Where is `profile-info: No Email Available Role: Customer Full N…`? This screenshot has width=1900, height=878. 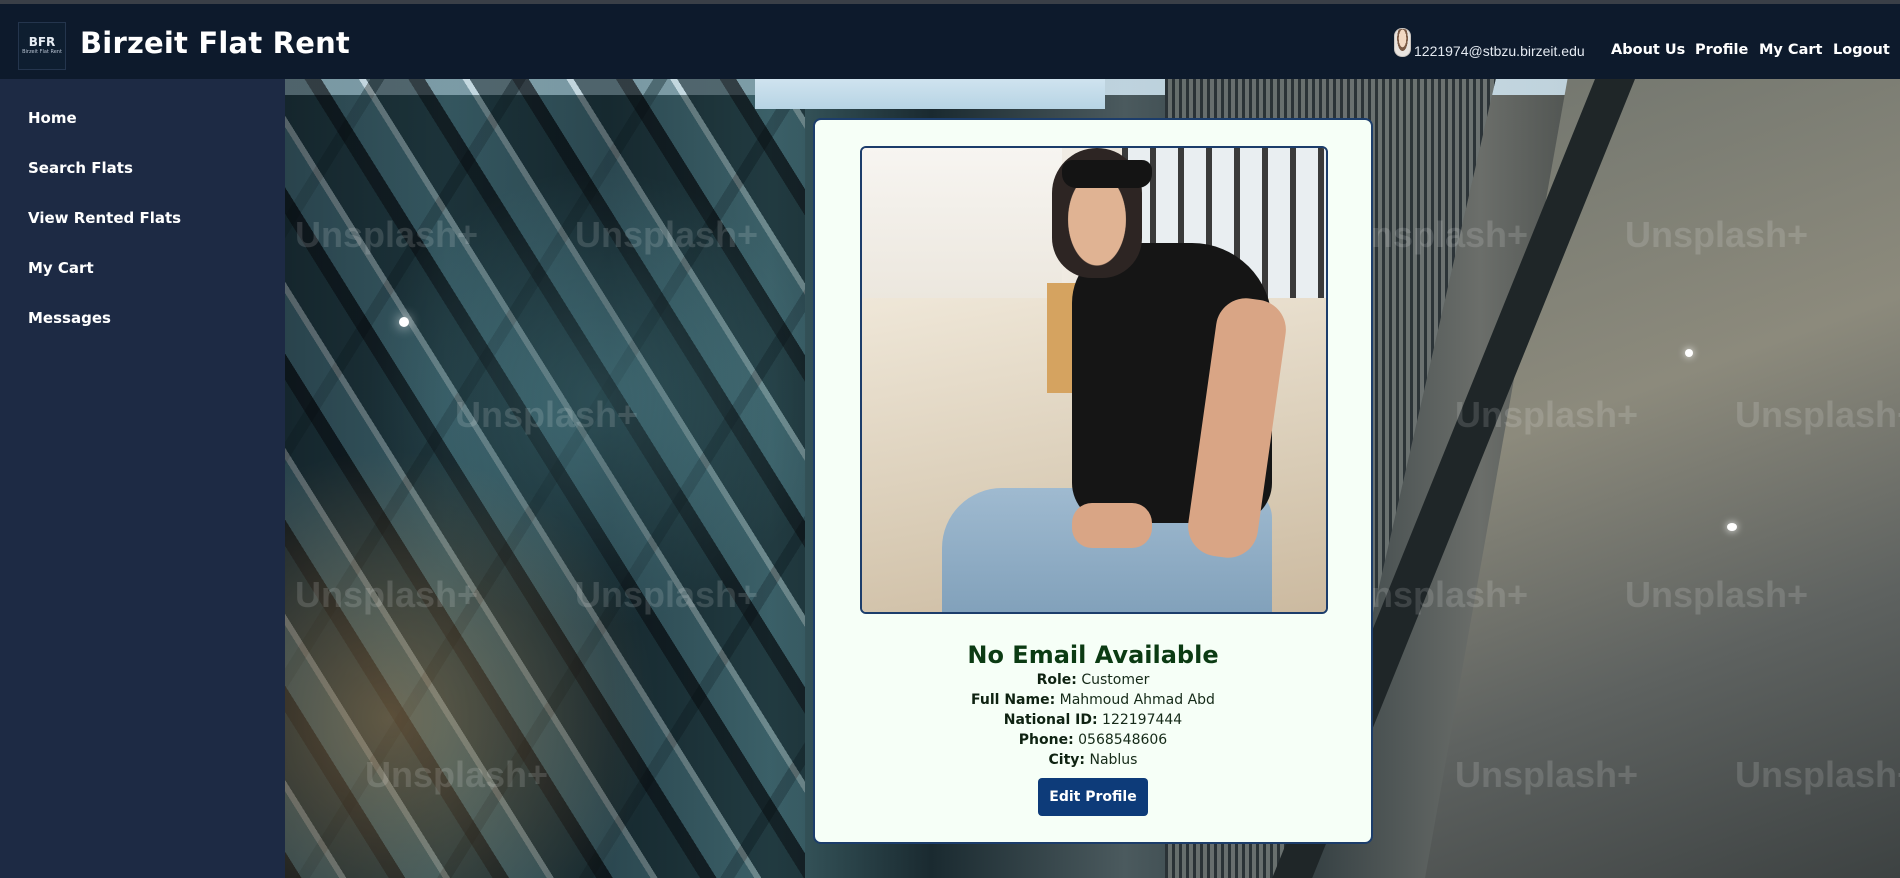 profile-info: No Email Available Role: Customer Full N… is located at coordinates (1093, 705).